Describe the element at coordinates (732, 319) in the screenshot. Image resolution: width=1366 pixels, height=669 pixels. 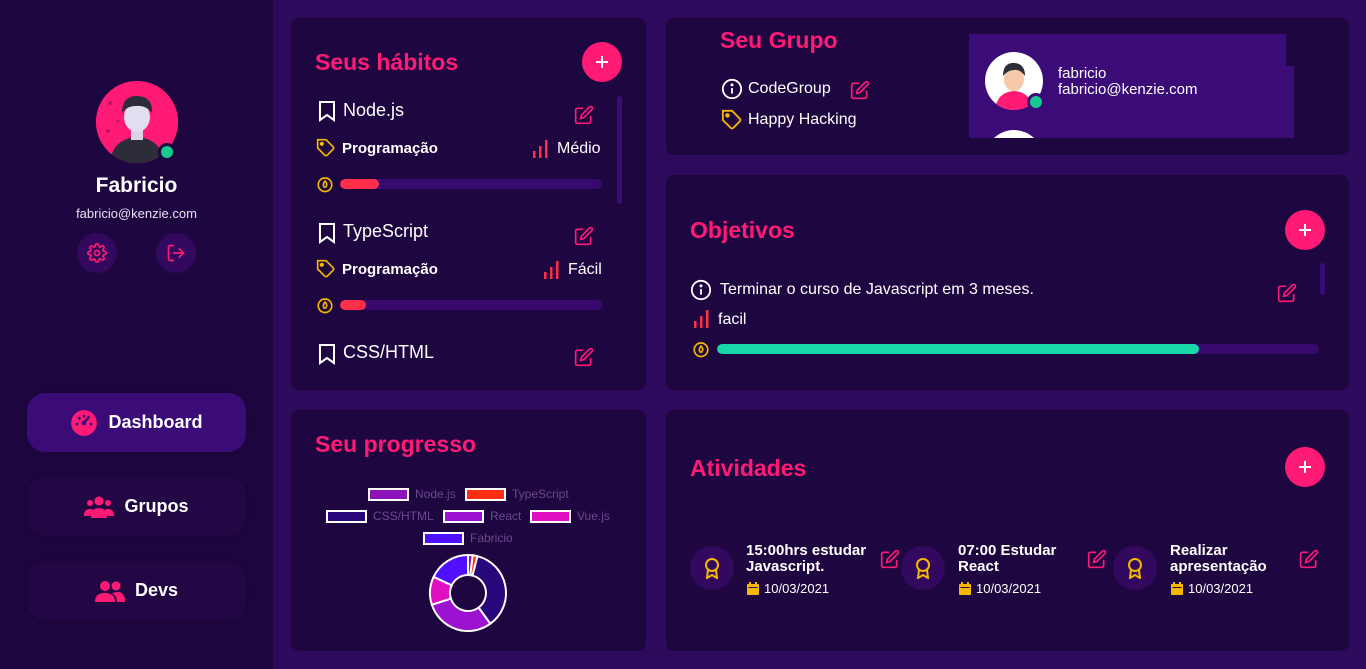
I see `goal-difficulty: facil` at that location.